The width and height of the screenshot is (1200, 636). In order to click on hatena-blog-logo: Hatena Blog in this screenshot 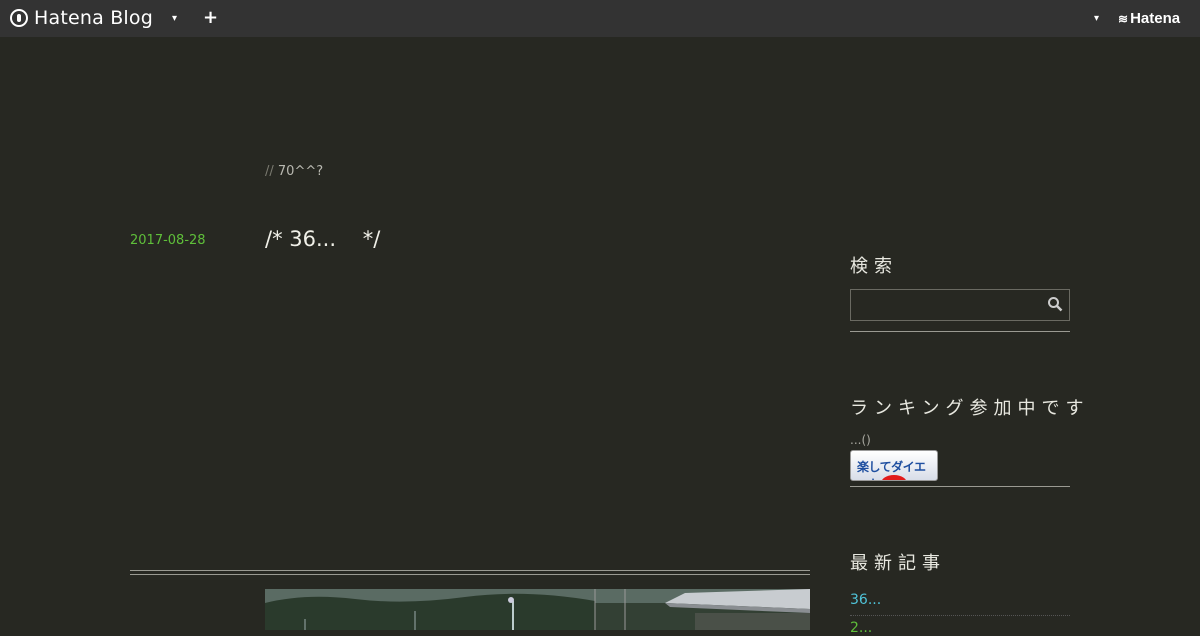, I will do `click(81, 18)`.